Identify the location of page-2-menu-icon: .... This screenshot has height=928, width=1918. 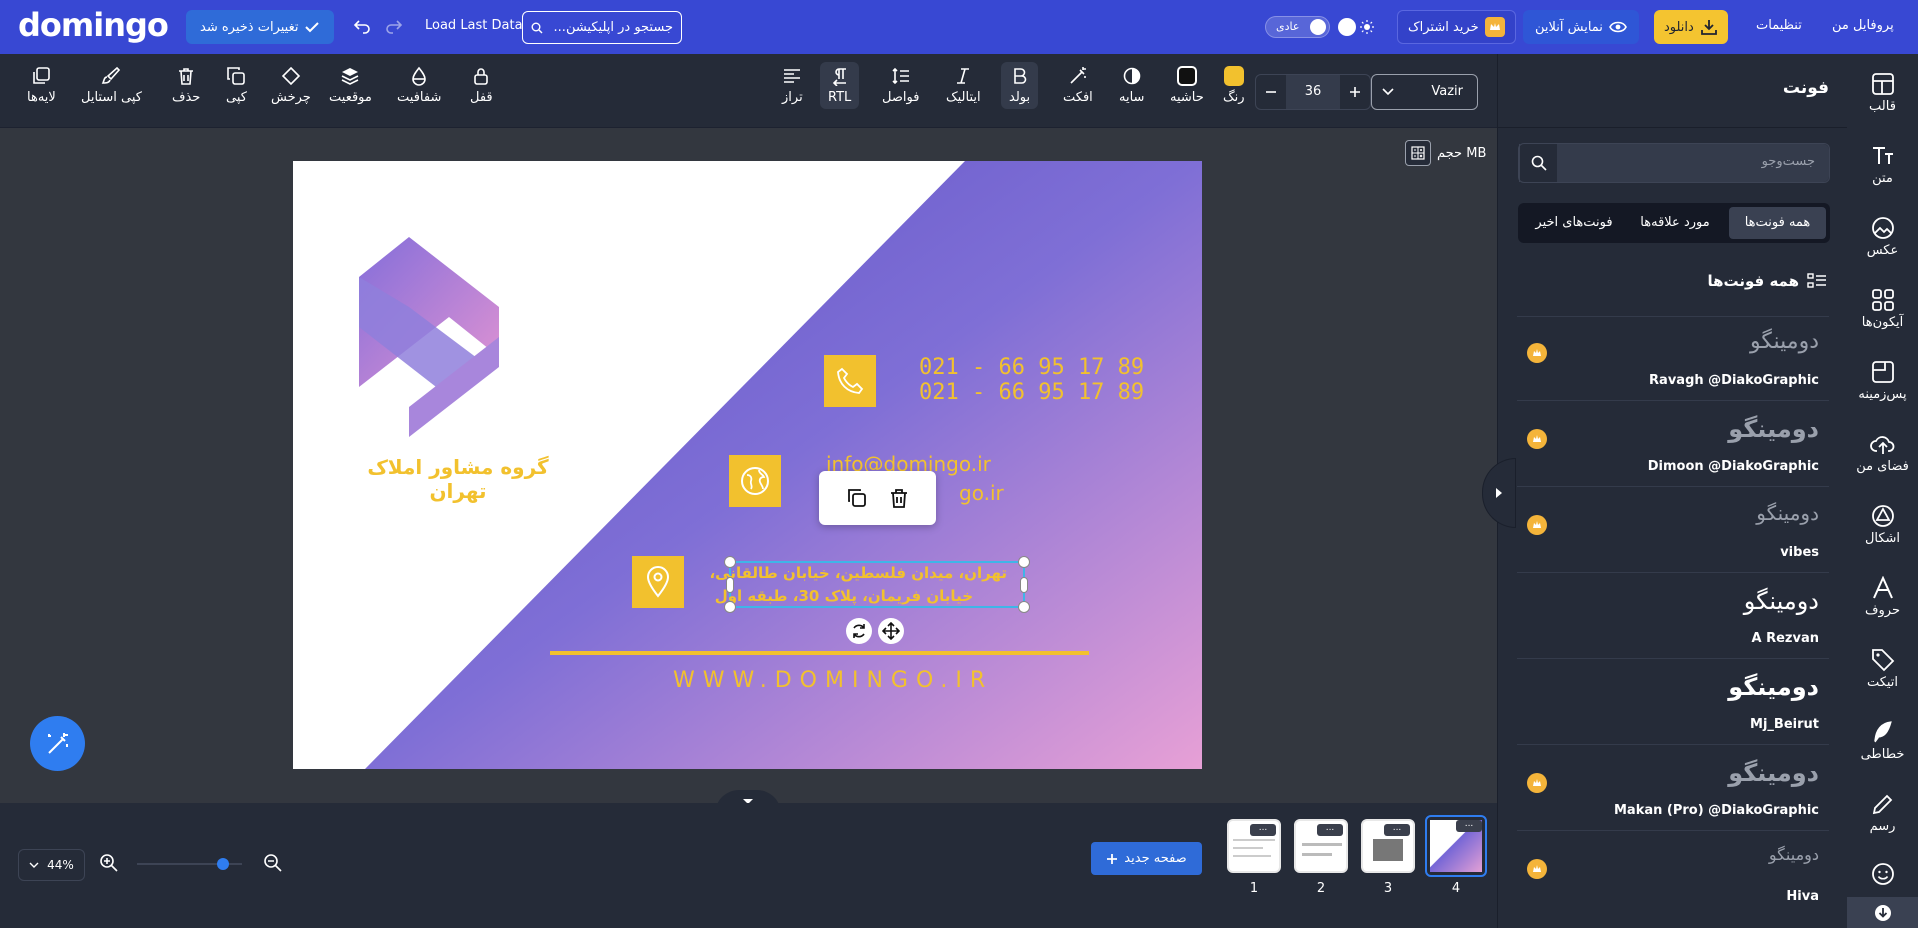
(1330, 830).